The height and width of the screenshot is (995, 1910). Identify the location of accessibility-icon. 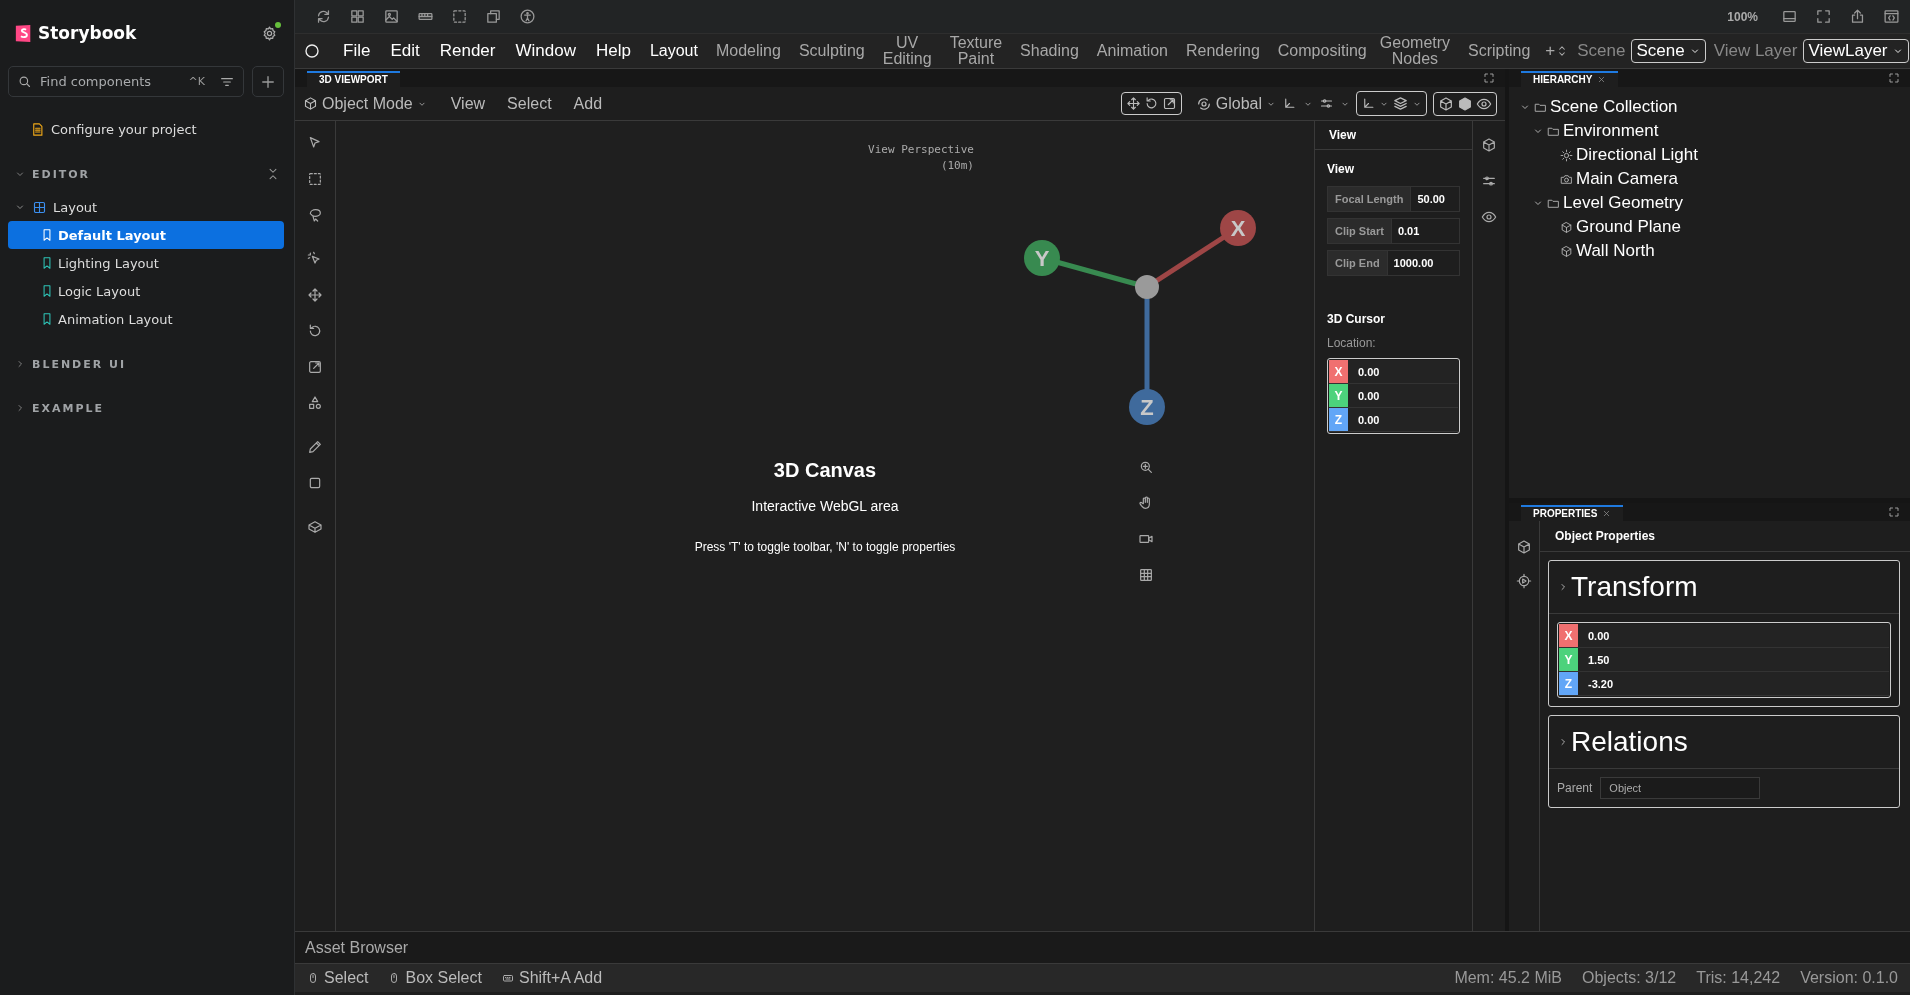
(527, 16).